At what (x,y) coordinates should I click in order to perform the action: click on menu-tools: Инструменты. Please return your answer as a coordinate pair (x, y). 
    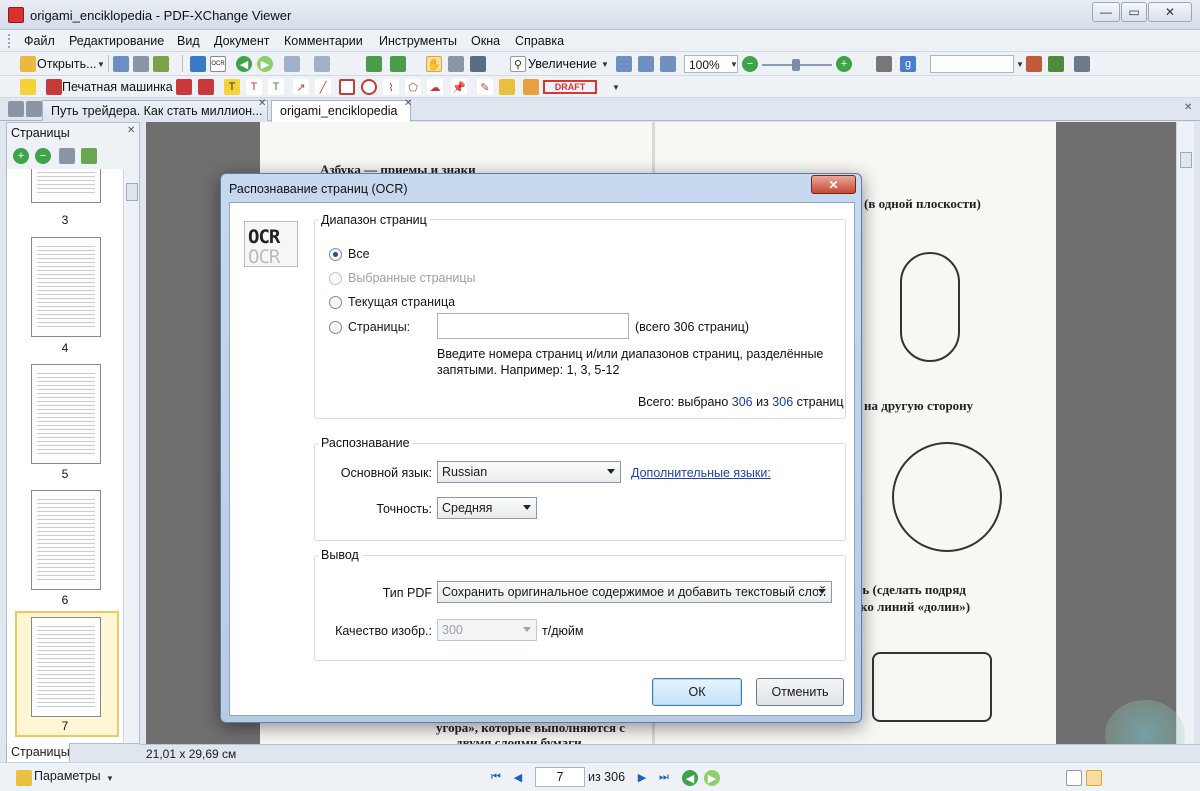
    Looking at the image, I should click on (418, 41).